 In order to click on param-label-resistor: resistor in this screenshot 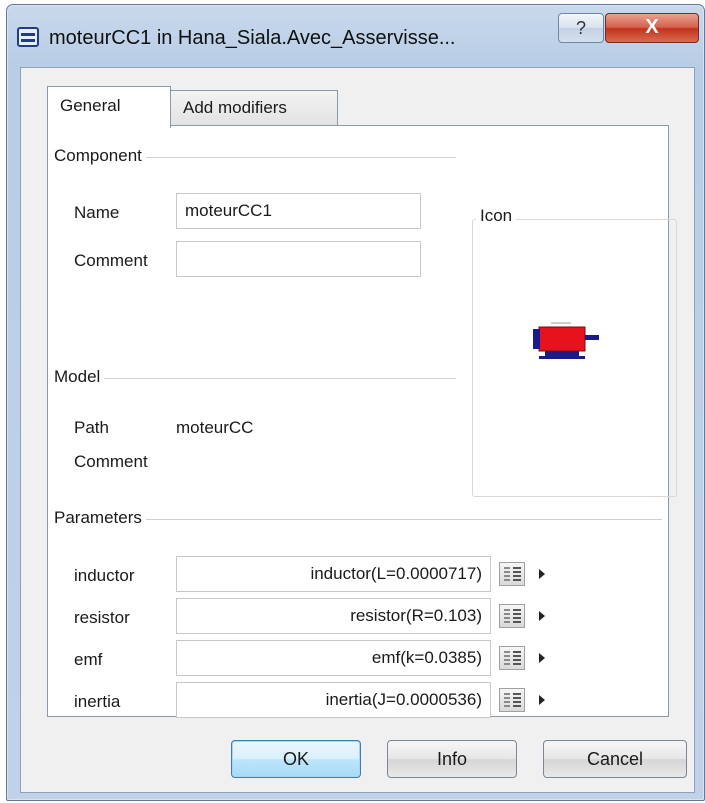, I will do `click(102, 617)`.